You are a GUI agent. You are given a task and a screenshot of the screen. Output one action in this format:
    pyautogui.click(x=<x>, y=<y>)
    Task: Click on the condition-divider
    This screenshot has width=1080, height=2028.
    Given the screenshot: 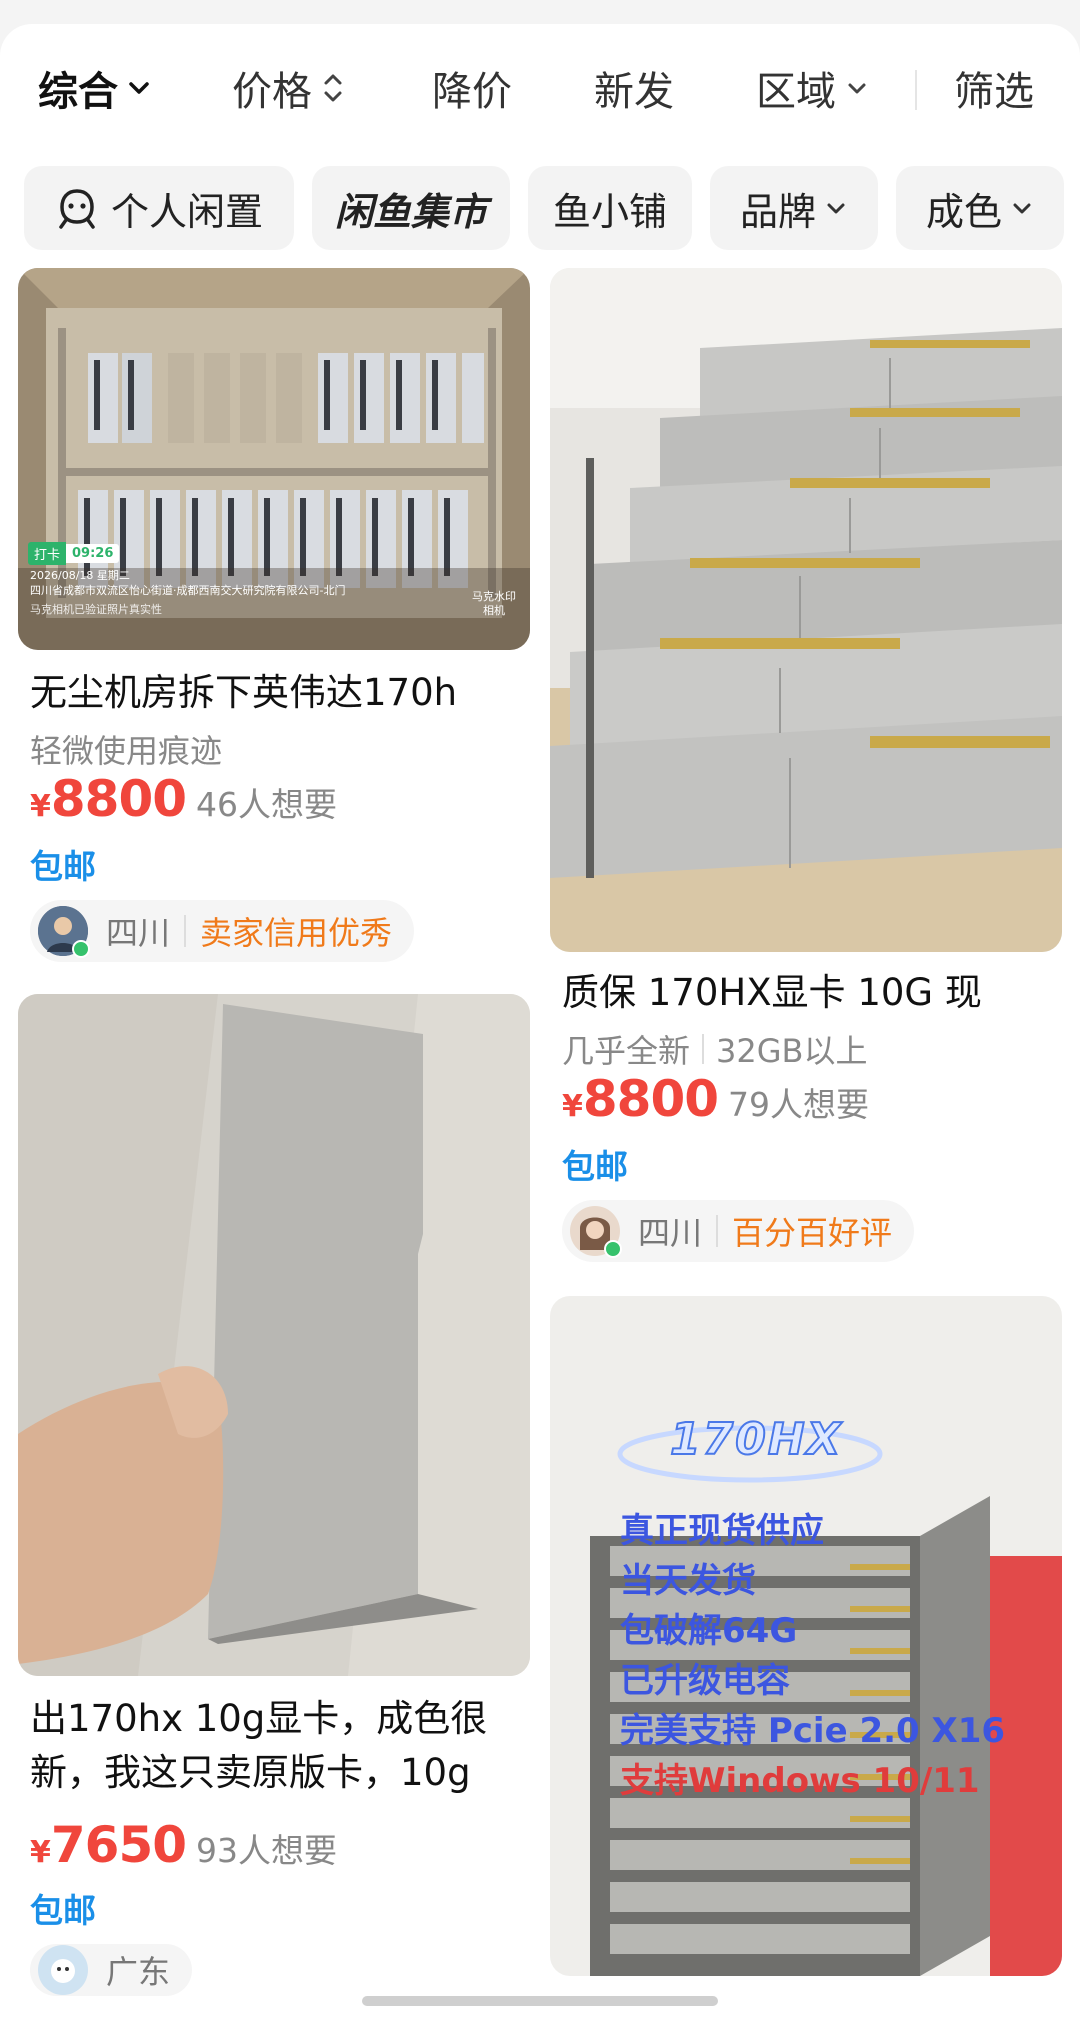 What is the action you would take?
    pyautogui.click(x=703, y=1049)
    